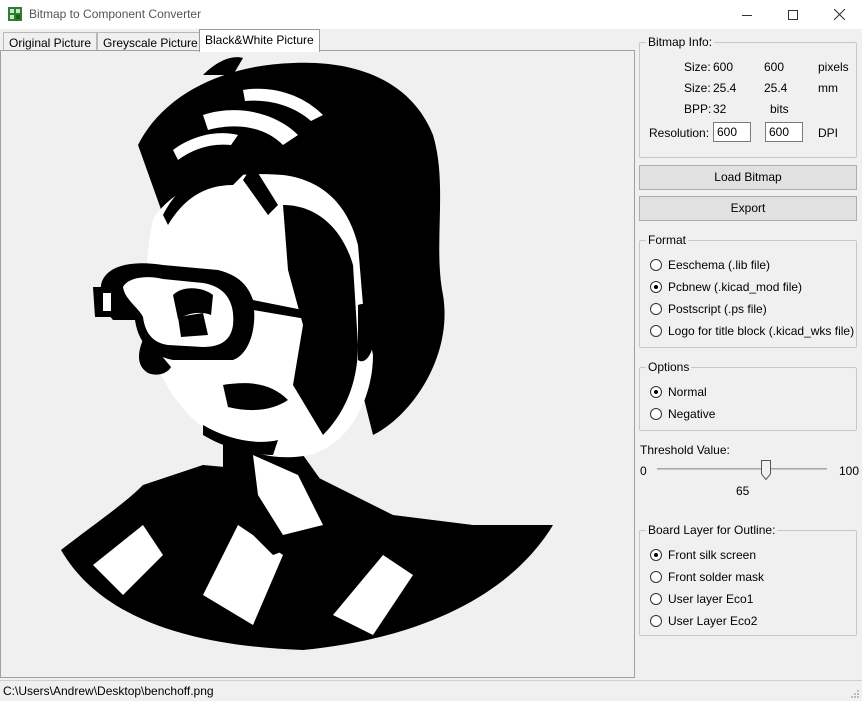 The width and height of the screenshot is (862, 701). I want to click on minimize-icon, so click(747, 15).